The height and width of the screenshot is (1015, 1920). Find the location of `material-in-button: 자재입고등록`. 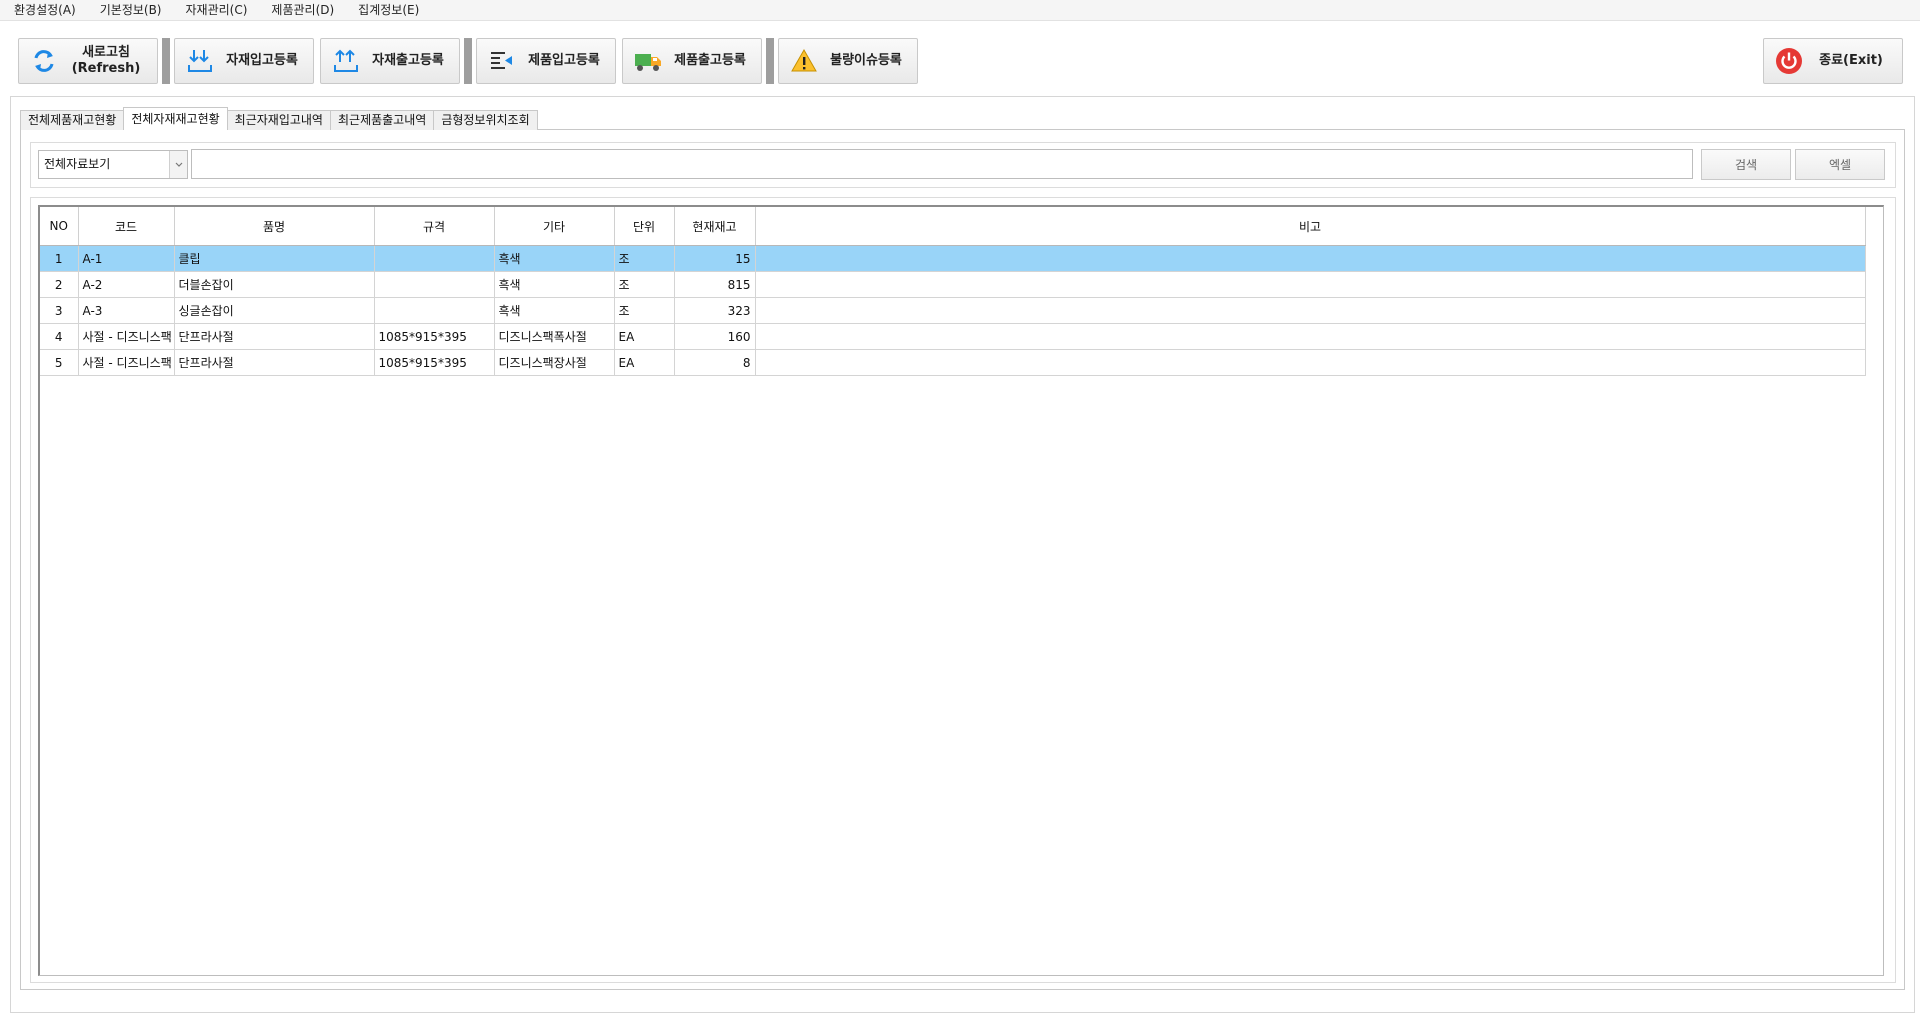

material-in-button: 자재입고등록 is located at coordinates (244, 61).